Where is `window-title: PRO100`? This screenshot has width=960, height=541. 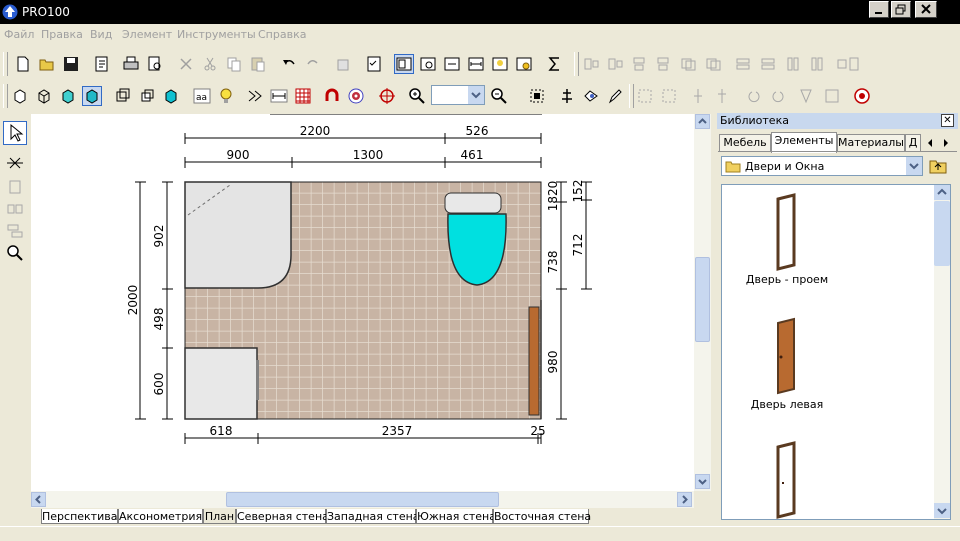
window-title: PRO100 is located at coordinates (46, 12).